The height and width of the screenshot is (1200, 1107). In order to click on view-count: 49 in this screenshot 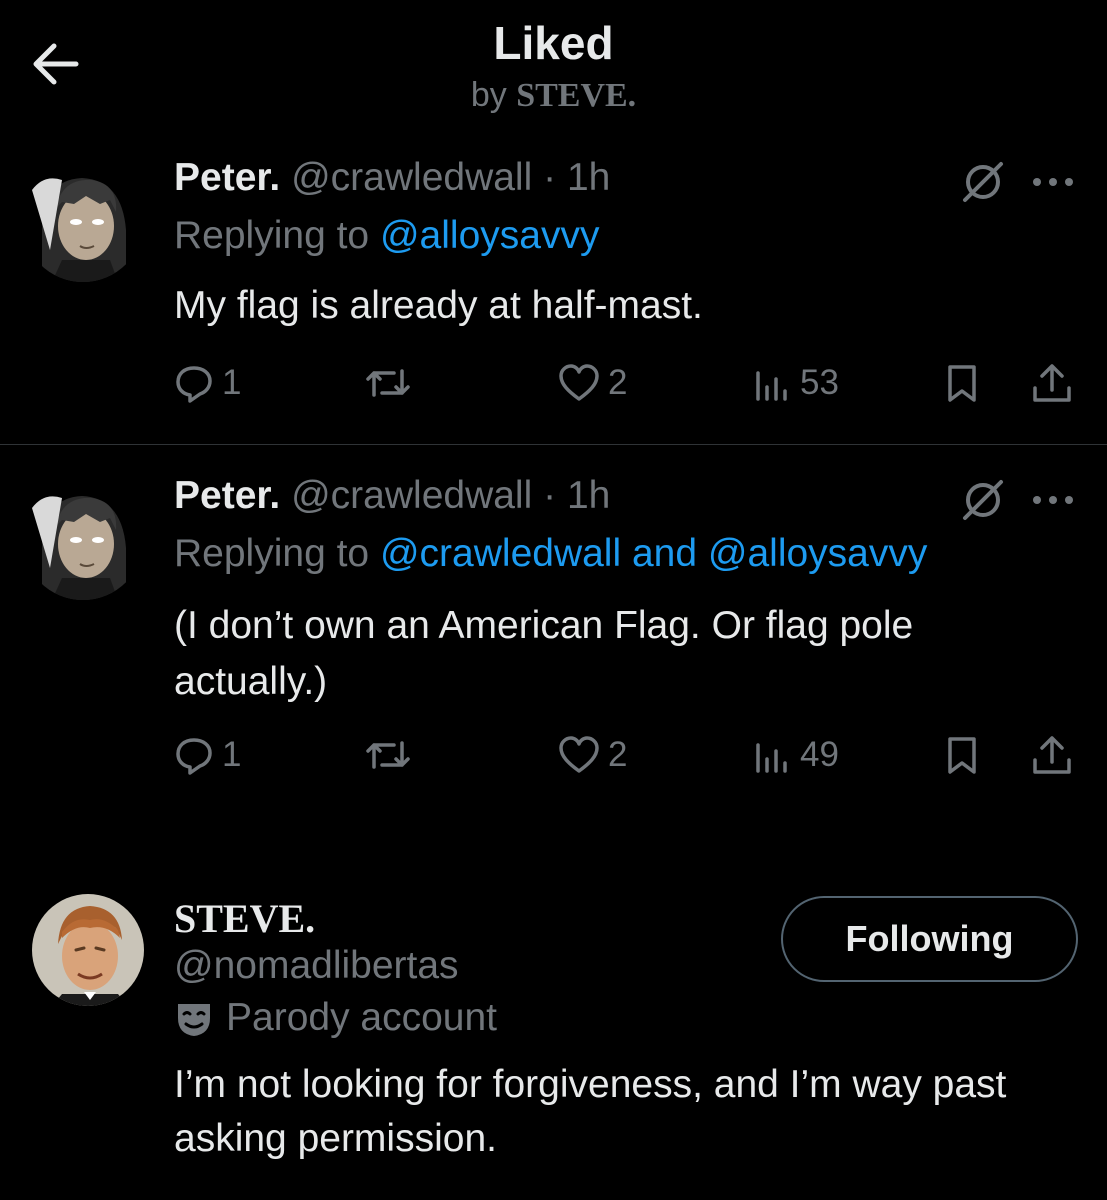, I will do `click(819, 754)`.